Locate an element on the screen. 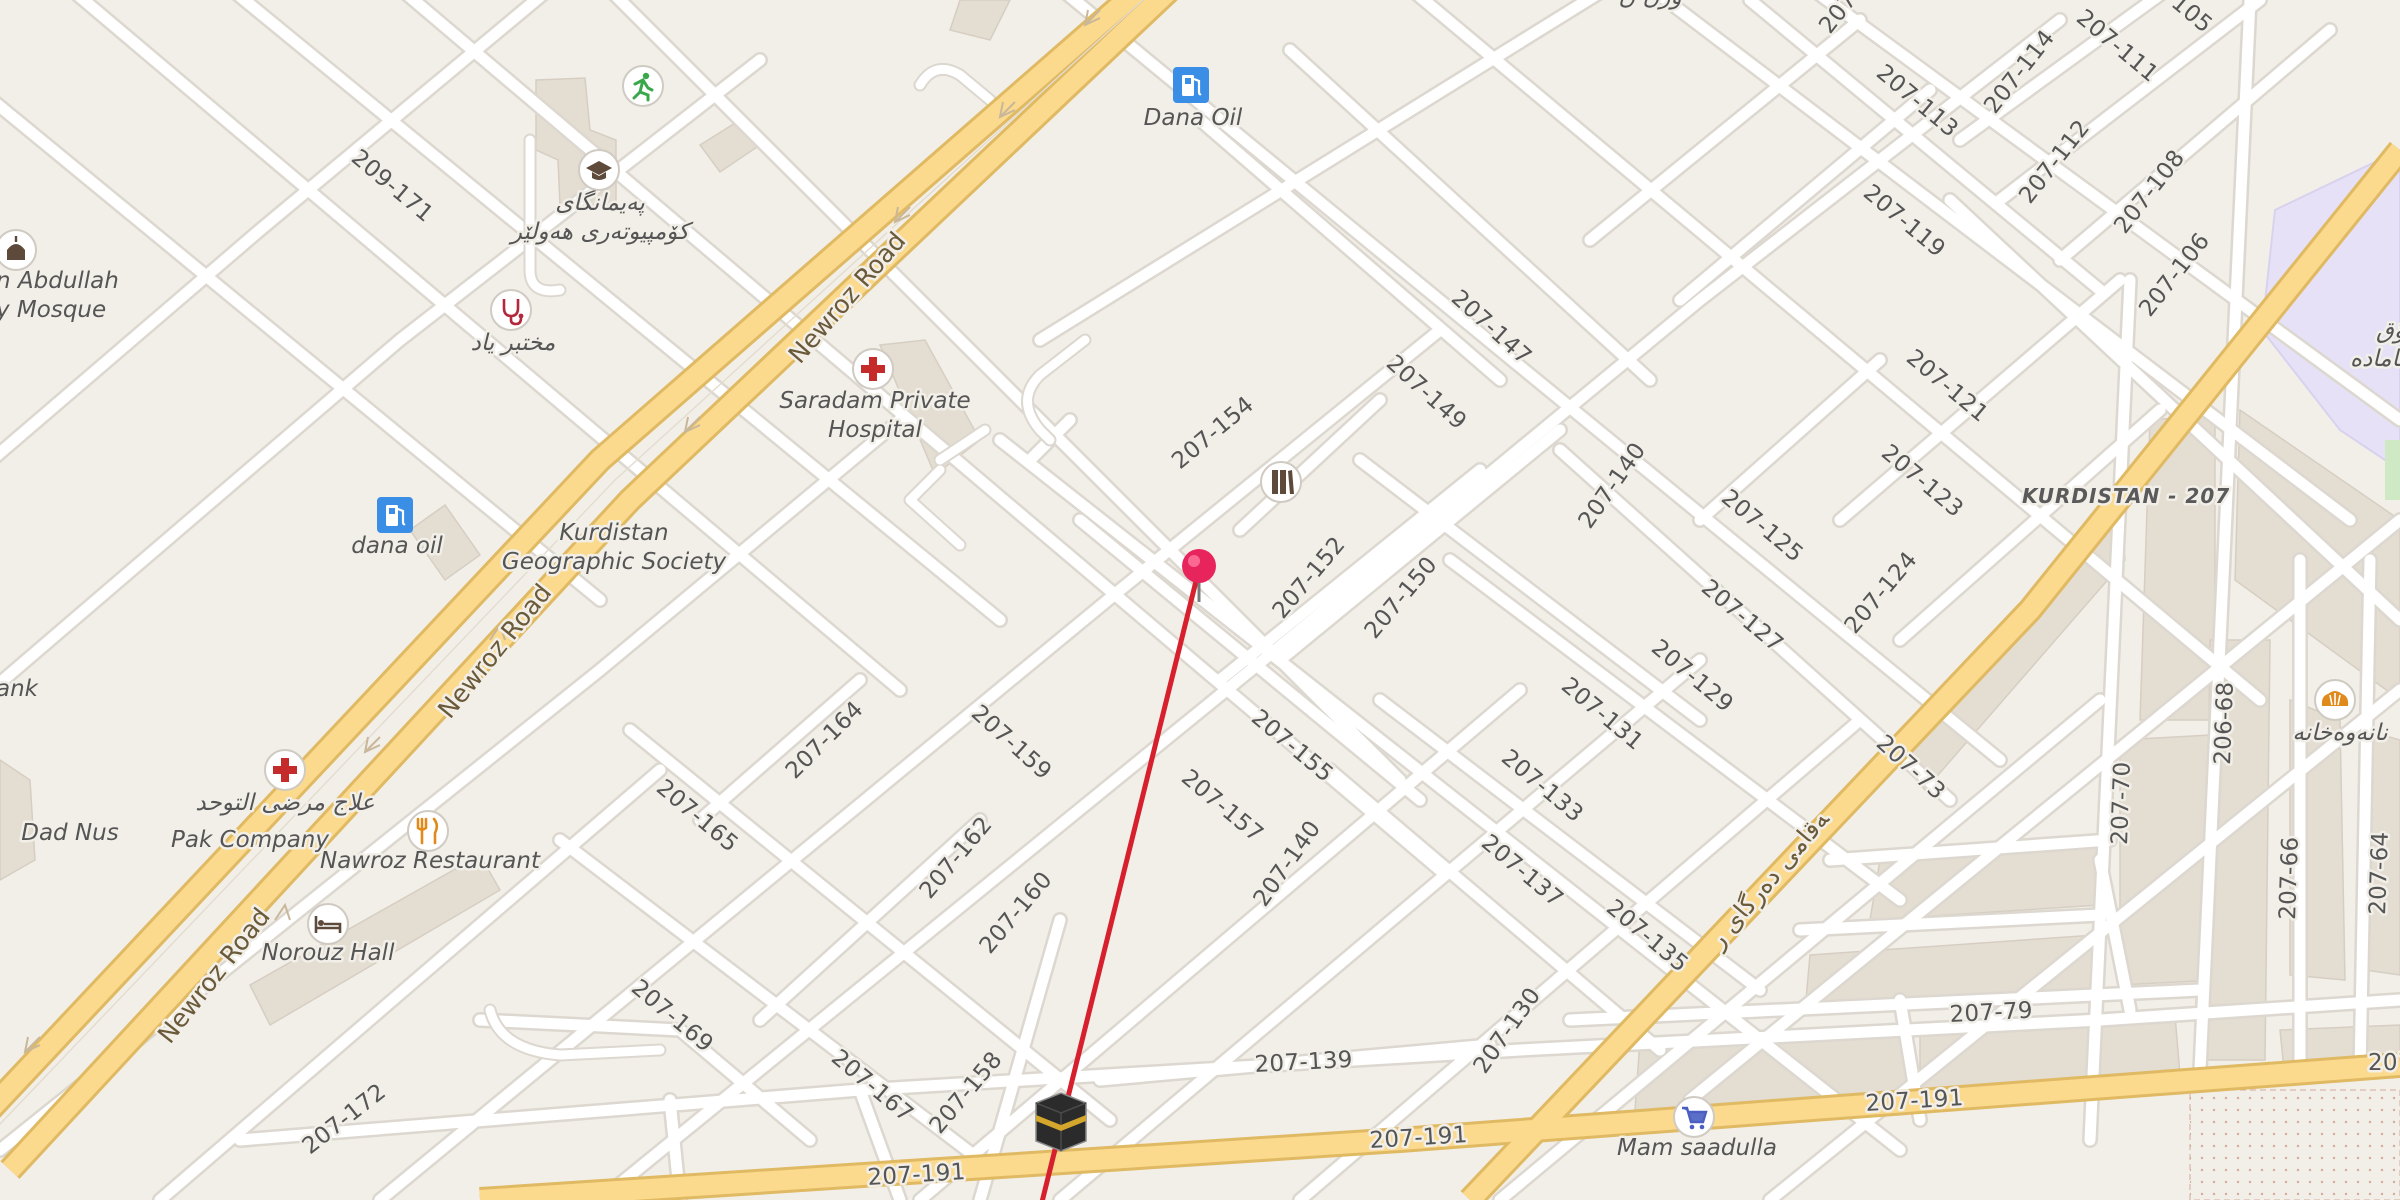 The height and width of the screenshot is (1200, 2400). stethoscope-icon is located at coordinates (511, 310).